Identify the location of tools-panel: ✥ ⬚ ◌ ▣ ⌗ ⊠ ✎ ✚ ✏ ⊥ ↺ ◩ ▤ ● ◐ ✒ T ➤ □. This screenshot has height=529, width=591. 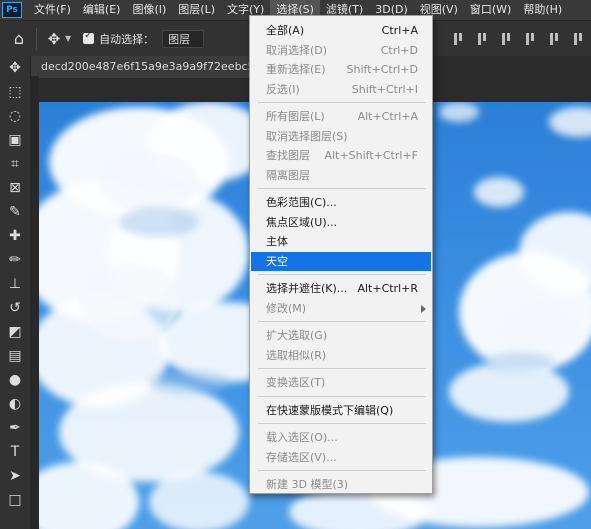
(15, 292).